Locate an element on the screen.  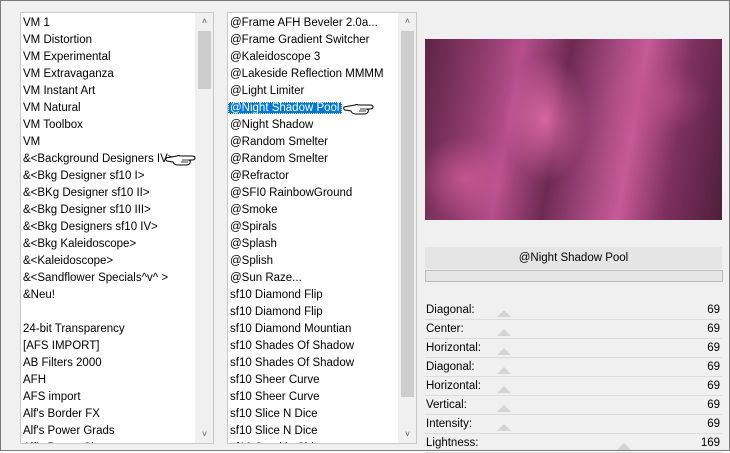
slider-row: Lightness: 169 is located at coordinates (573, 443).